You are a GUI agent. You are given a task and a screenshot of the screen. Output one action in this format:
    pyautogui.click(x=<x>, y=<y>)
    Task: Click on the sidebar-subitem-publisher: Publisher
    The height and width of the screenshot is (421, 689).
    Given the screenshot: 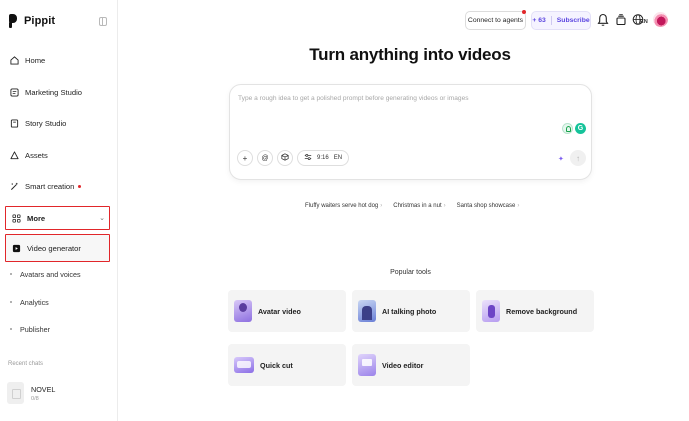 What is the action you would take?
    pyautogui.click(x=30, y=329)
    